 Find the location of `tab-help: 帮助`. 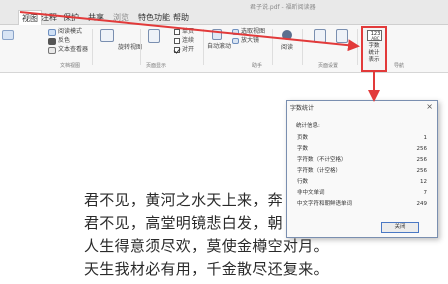

tab-help: 帮助 is located at coordinates (181, 17).